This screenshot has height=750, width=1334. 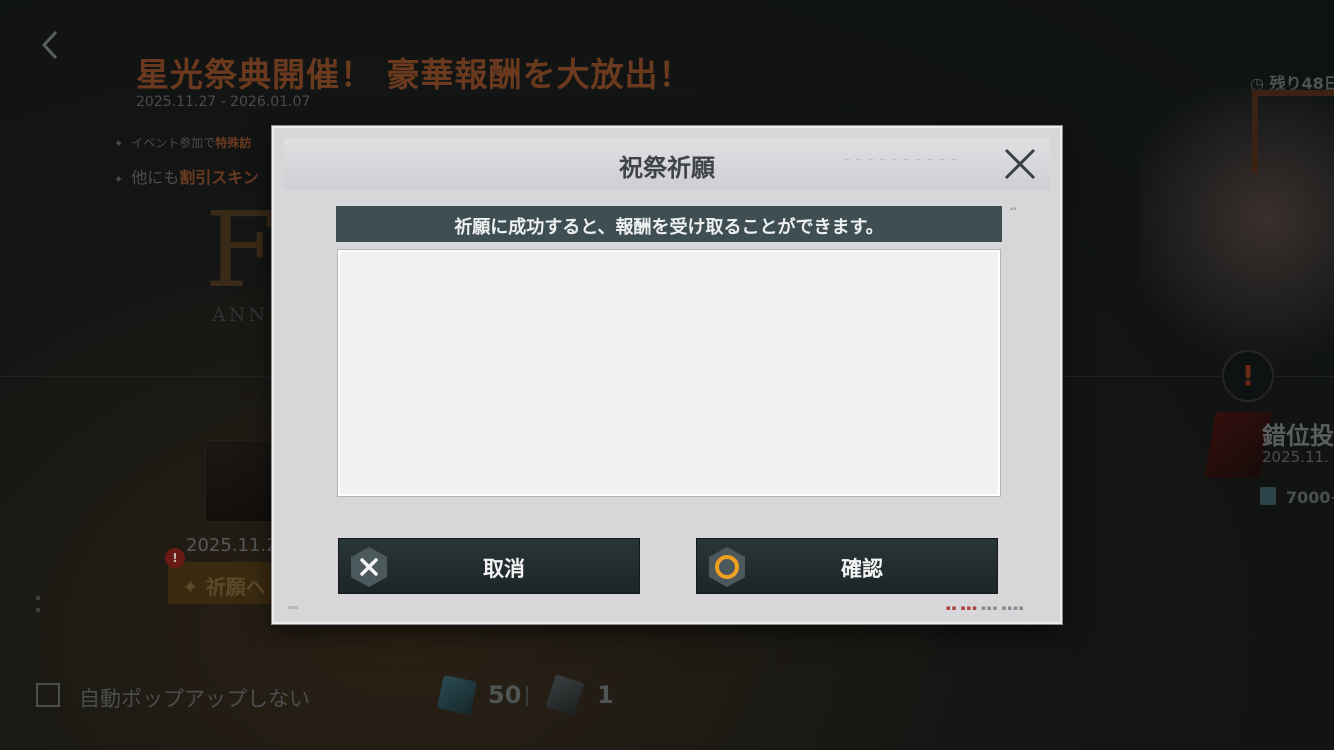 I want to click on instruction-text: 祈願に成功すると、報酬を受け取ることができます。, so click(x=669, y=227).